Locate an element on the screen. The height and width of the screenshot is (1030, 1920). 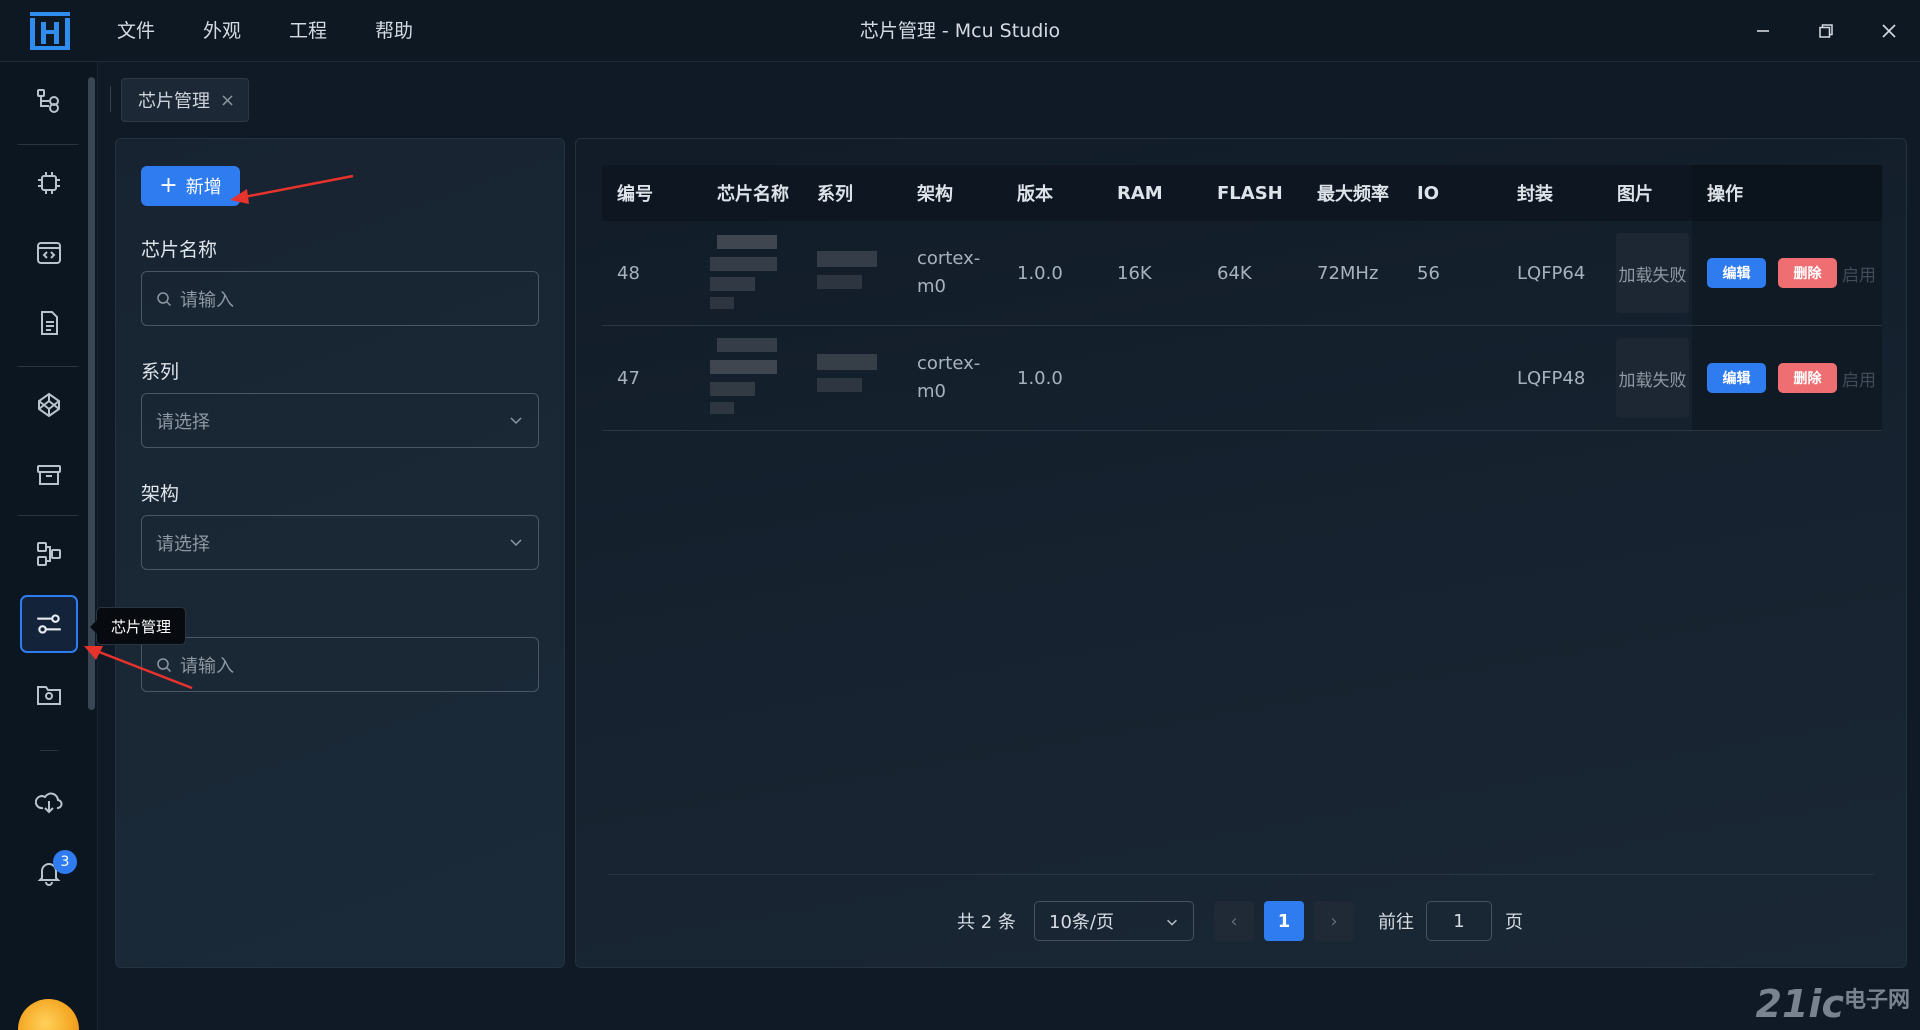
col-ram: RAM is located at coordinates (1140, 193).